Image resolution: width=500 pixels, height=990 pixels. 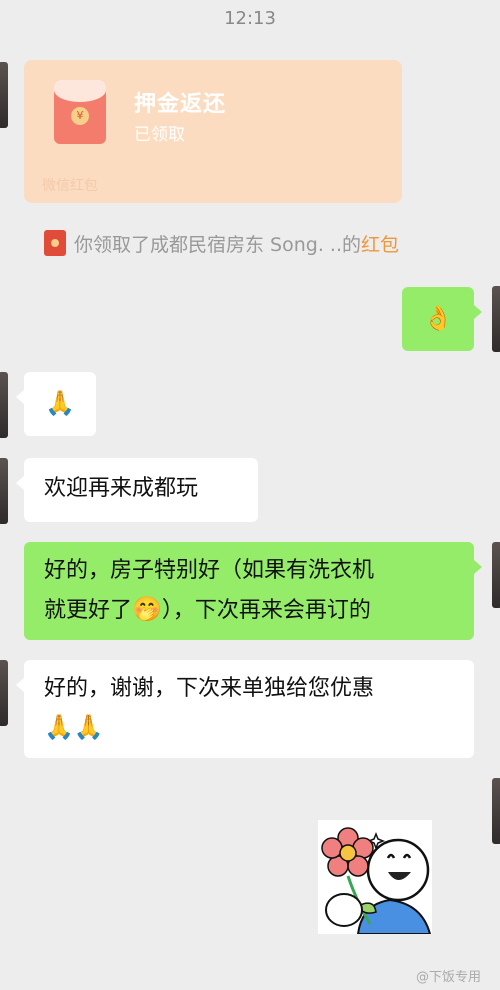 I want to click on red-packet-card: ¥ 押金返还 已领取 微信红包, so click(x=213, y=131).